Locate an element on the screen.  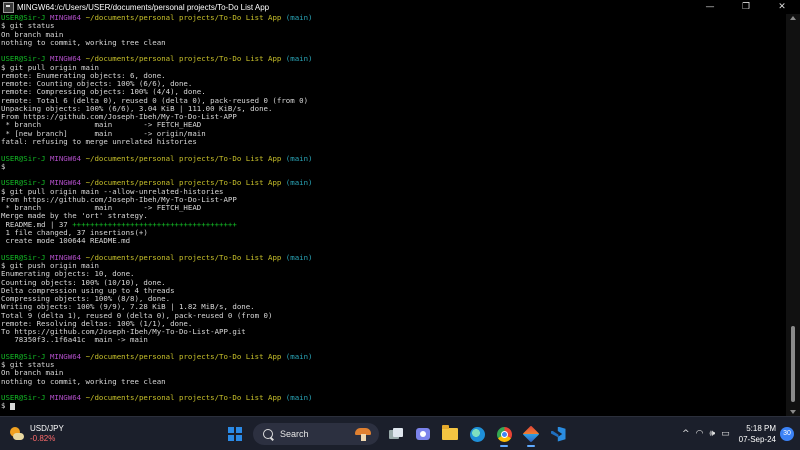
maximize-button: ❐ is located at coordinates (746, 7).